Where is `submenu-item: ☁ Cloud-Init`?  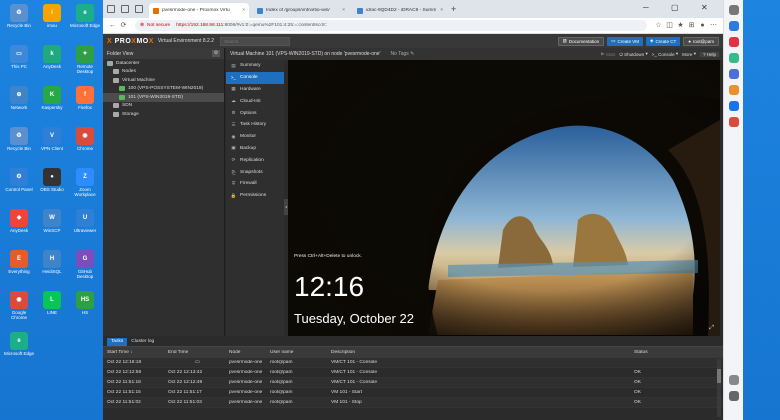 submenu-item: ☁ Cloud-Init is located at coordinates (255, 101).